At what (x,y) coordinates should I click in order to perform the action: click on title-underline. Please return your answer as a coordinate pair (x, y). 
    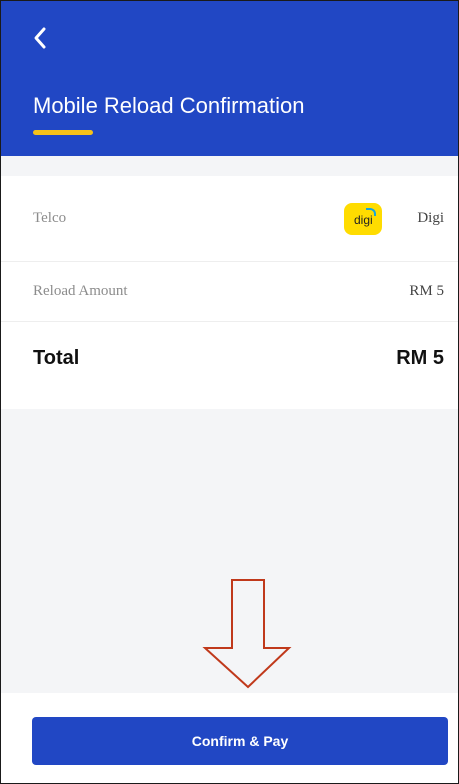
    Looking at the image, I should click on (63, 132).